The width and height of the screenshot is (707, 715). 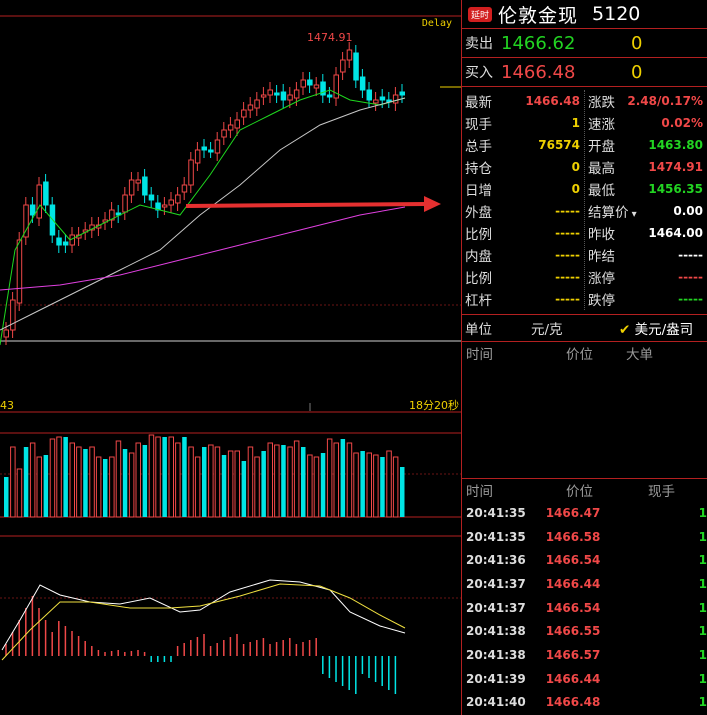 I want to click on big-orders-size-col: 大单, so click(x=639, y=355).